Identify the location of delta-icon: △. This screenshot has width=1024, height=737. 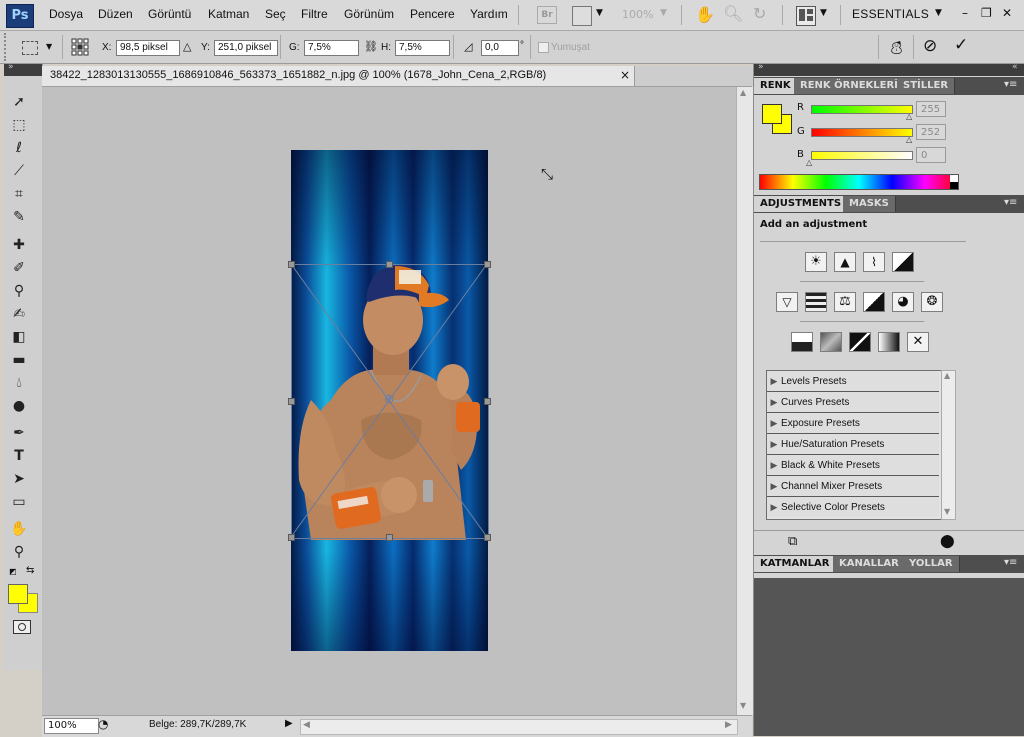
(187, 46).